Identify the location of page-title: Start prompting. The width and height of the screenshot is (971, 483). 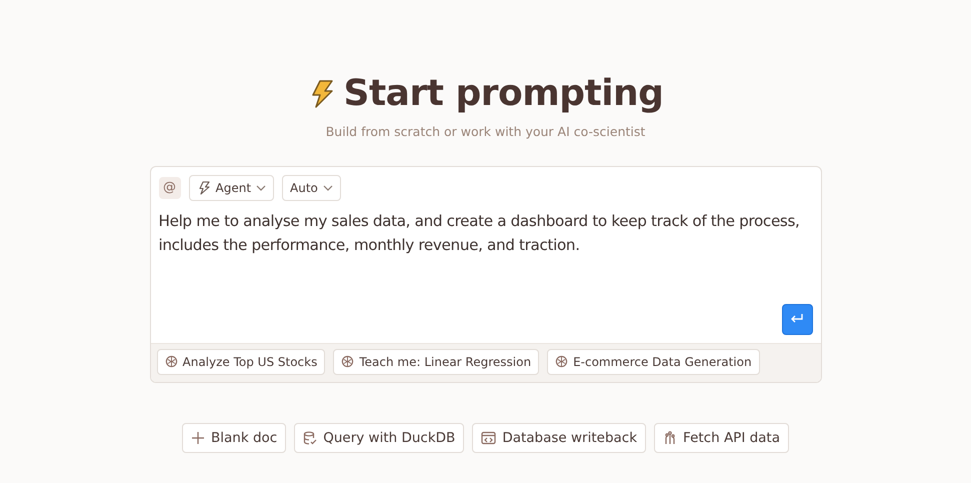
(504, 94).